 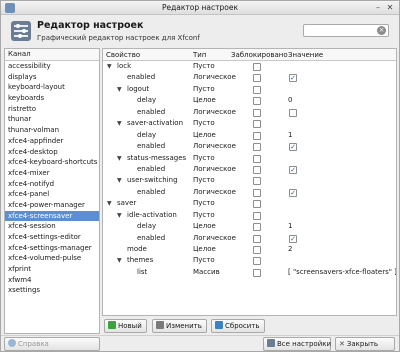 I want to click on property-value: 2, so click(x=290, y=249).